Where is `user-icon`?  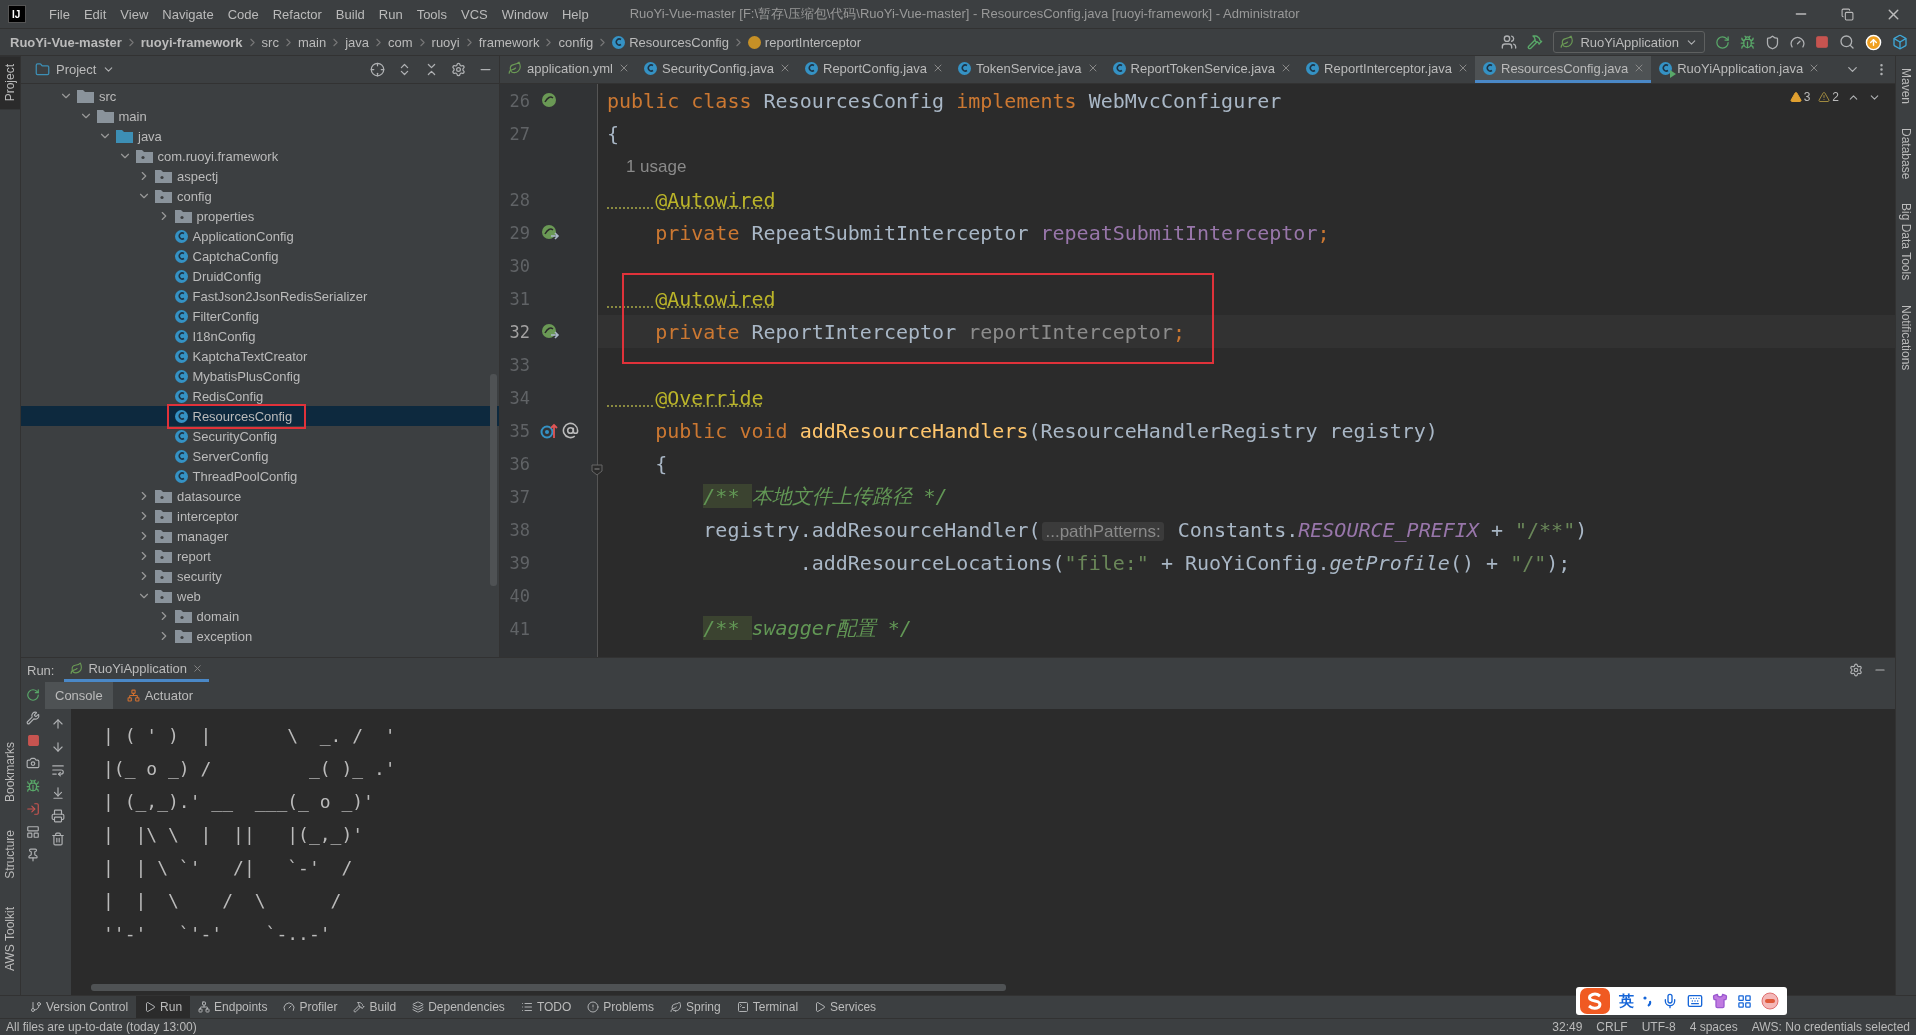
user-icon is located at coordinates (1509, 42).